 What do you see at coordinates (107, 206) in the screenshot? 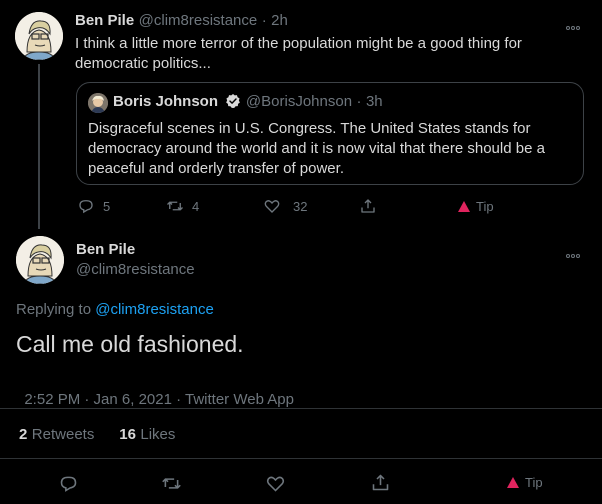
I see `reply-count: 5` at bounding box center [107, 206].